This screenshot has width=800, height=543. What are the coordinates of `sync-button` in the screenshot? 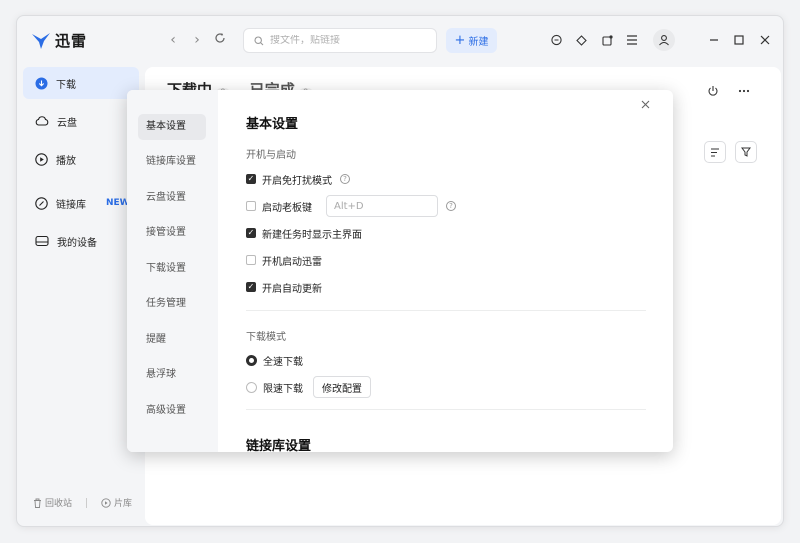 It's located at (581, 40).